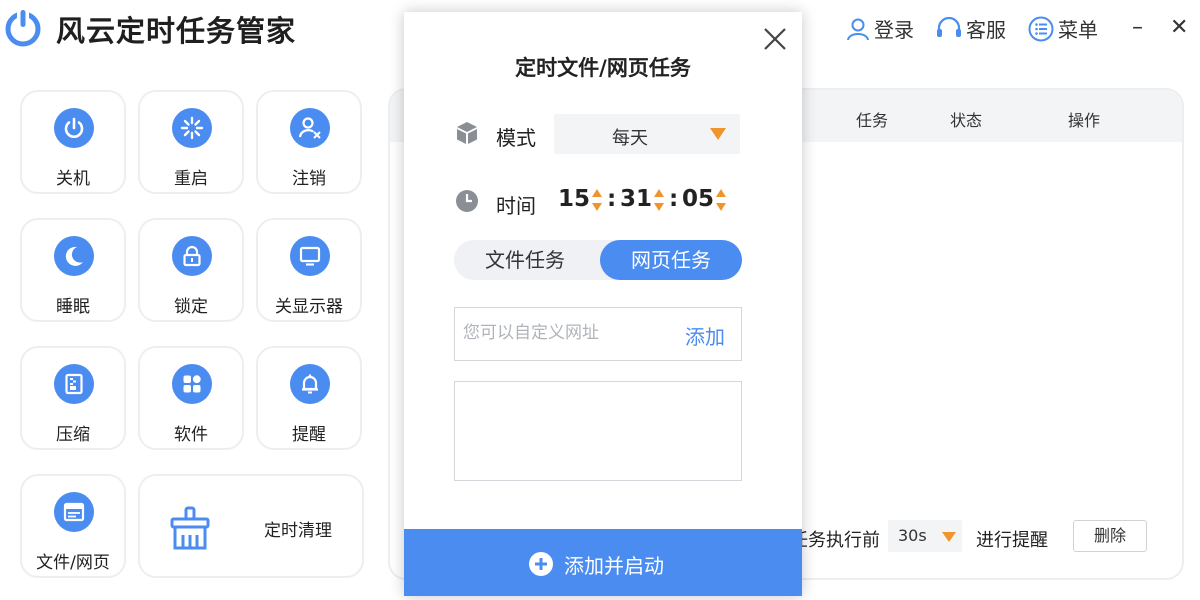 The height and width of the screenshot is (600, 1200). I want to click on tool-reminder: 提醒, so click(309, 398).